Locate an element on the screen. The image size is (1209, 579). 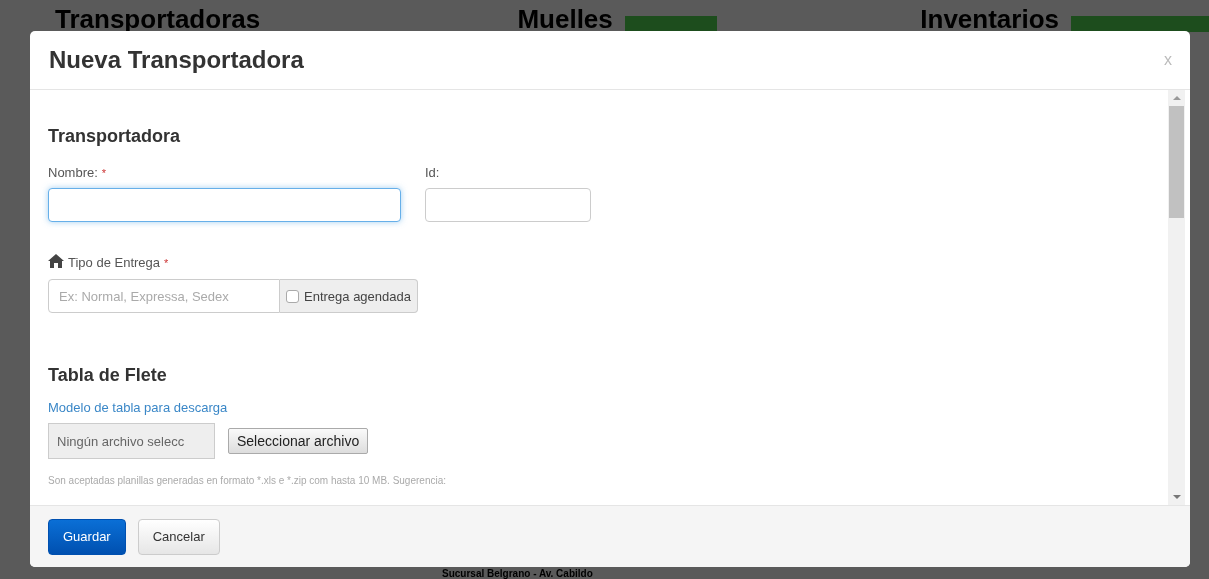
scroll-up-icon is located at coordinates (1176, 98).